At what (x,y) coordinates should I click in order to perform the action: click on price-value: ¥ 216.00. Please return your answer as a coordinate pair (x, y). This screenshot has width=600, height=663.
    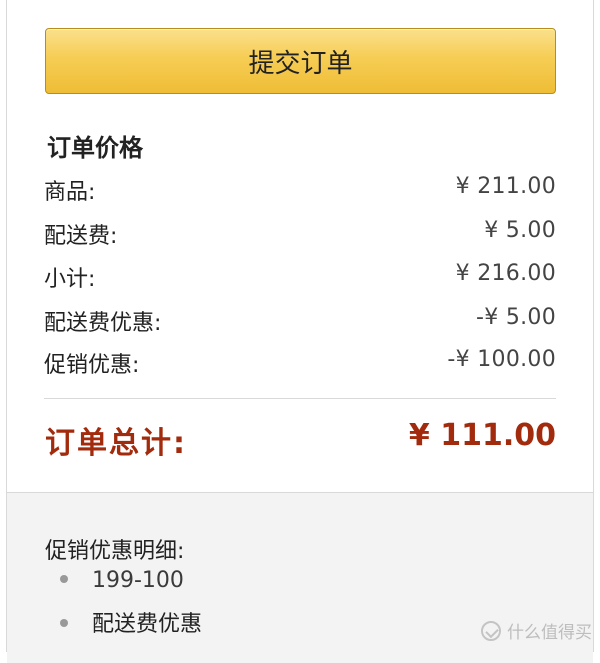
    Looking at the image, I should click on (505, 273).